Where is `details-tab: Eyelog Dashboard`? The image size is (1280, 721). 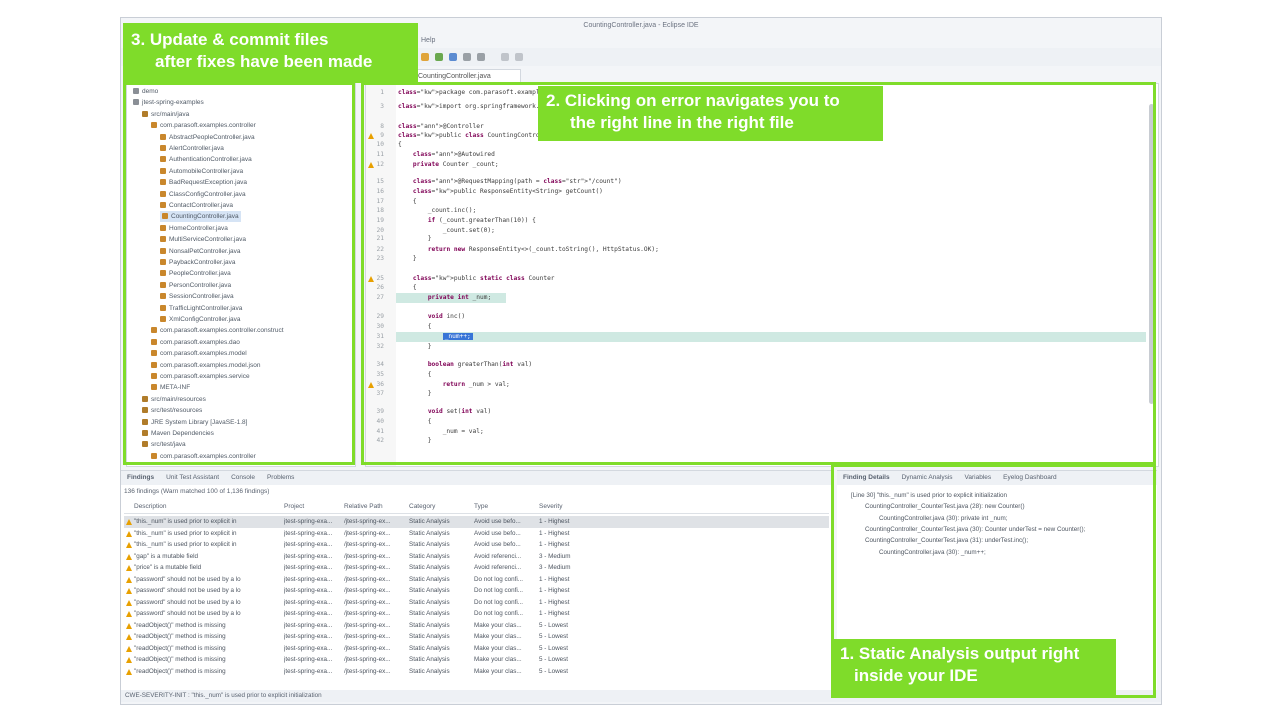
details-tab: Eyelog Dashboard is located at coordinates (1029, 477).